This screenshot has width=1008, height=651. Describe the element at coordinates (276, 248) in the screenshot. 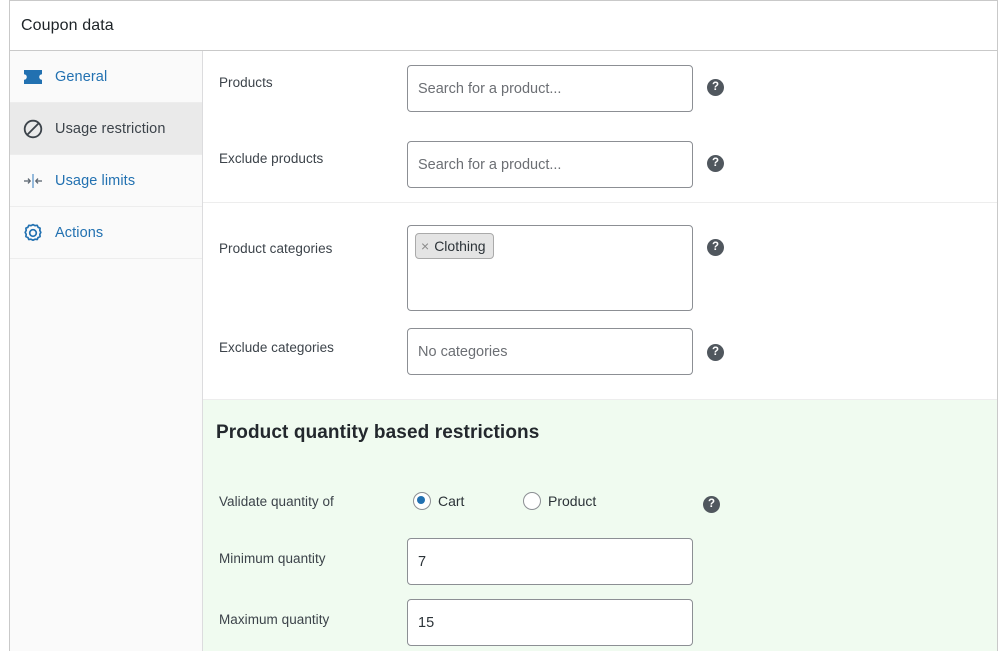

I see `product-categories-label: Product categories` at that location.